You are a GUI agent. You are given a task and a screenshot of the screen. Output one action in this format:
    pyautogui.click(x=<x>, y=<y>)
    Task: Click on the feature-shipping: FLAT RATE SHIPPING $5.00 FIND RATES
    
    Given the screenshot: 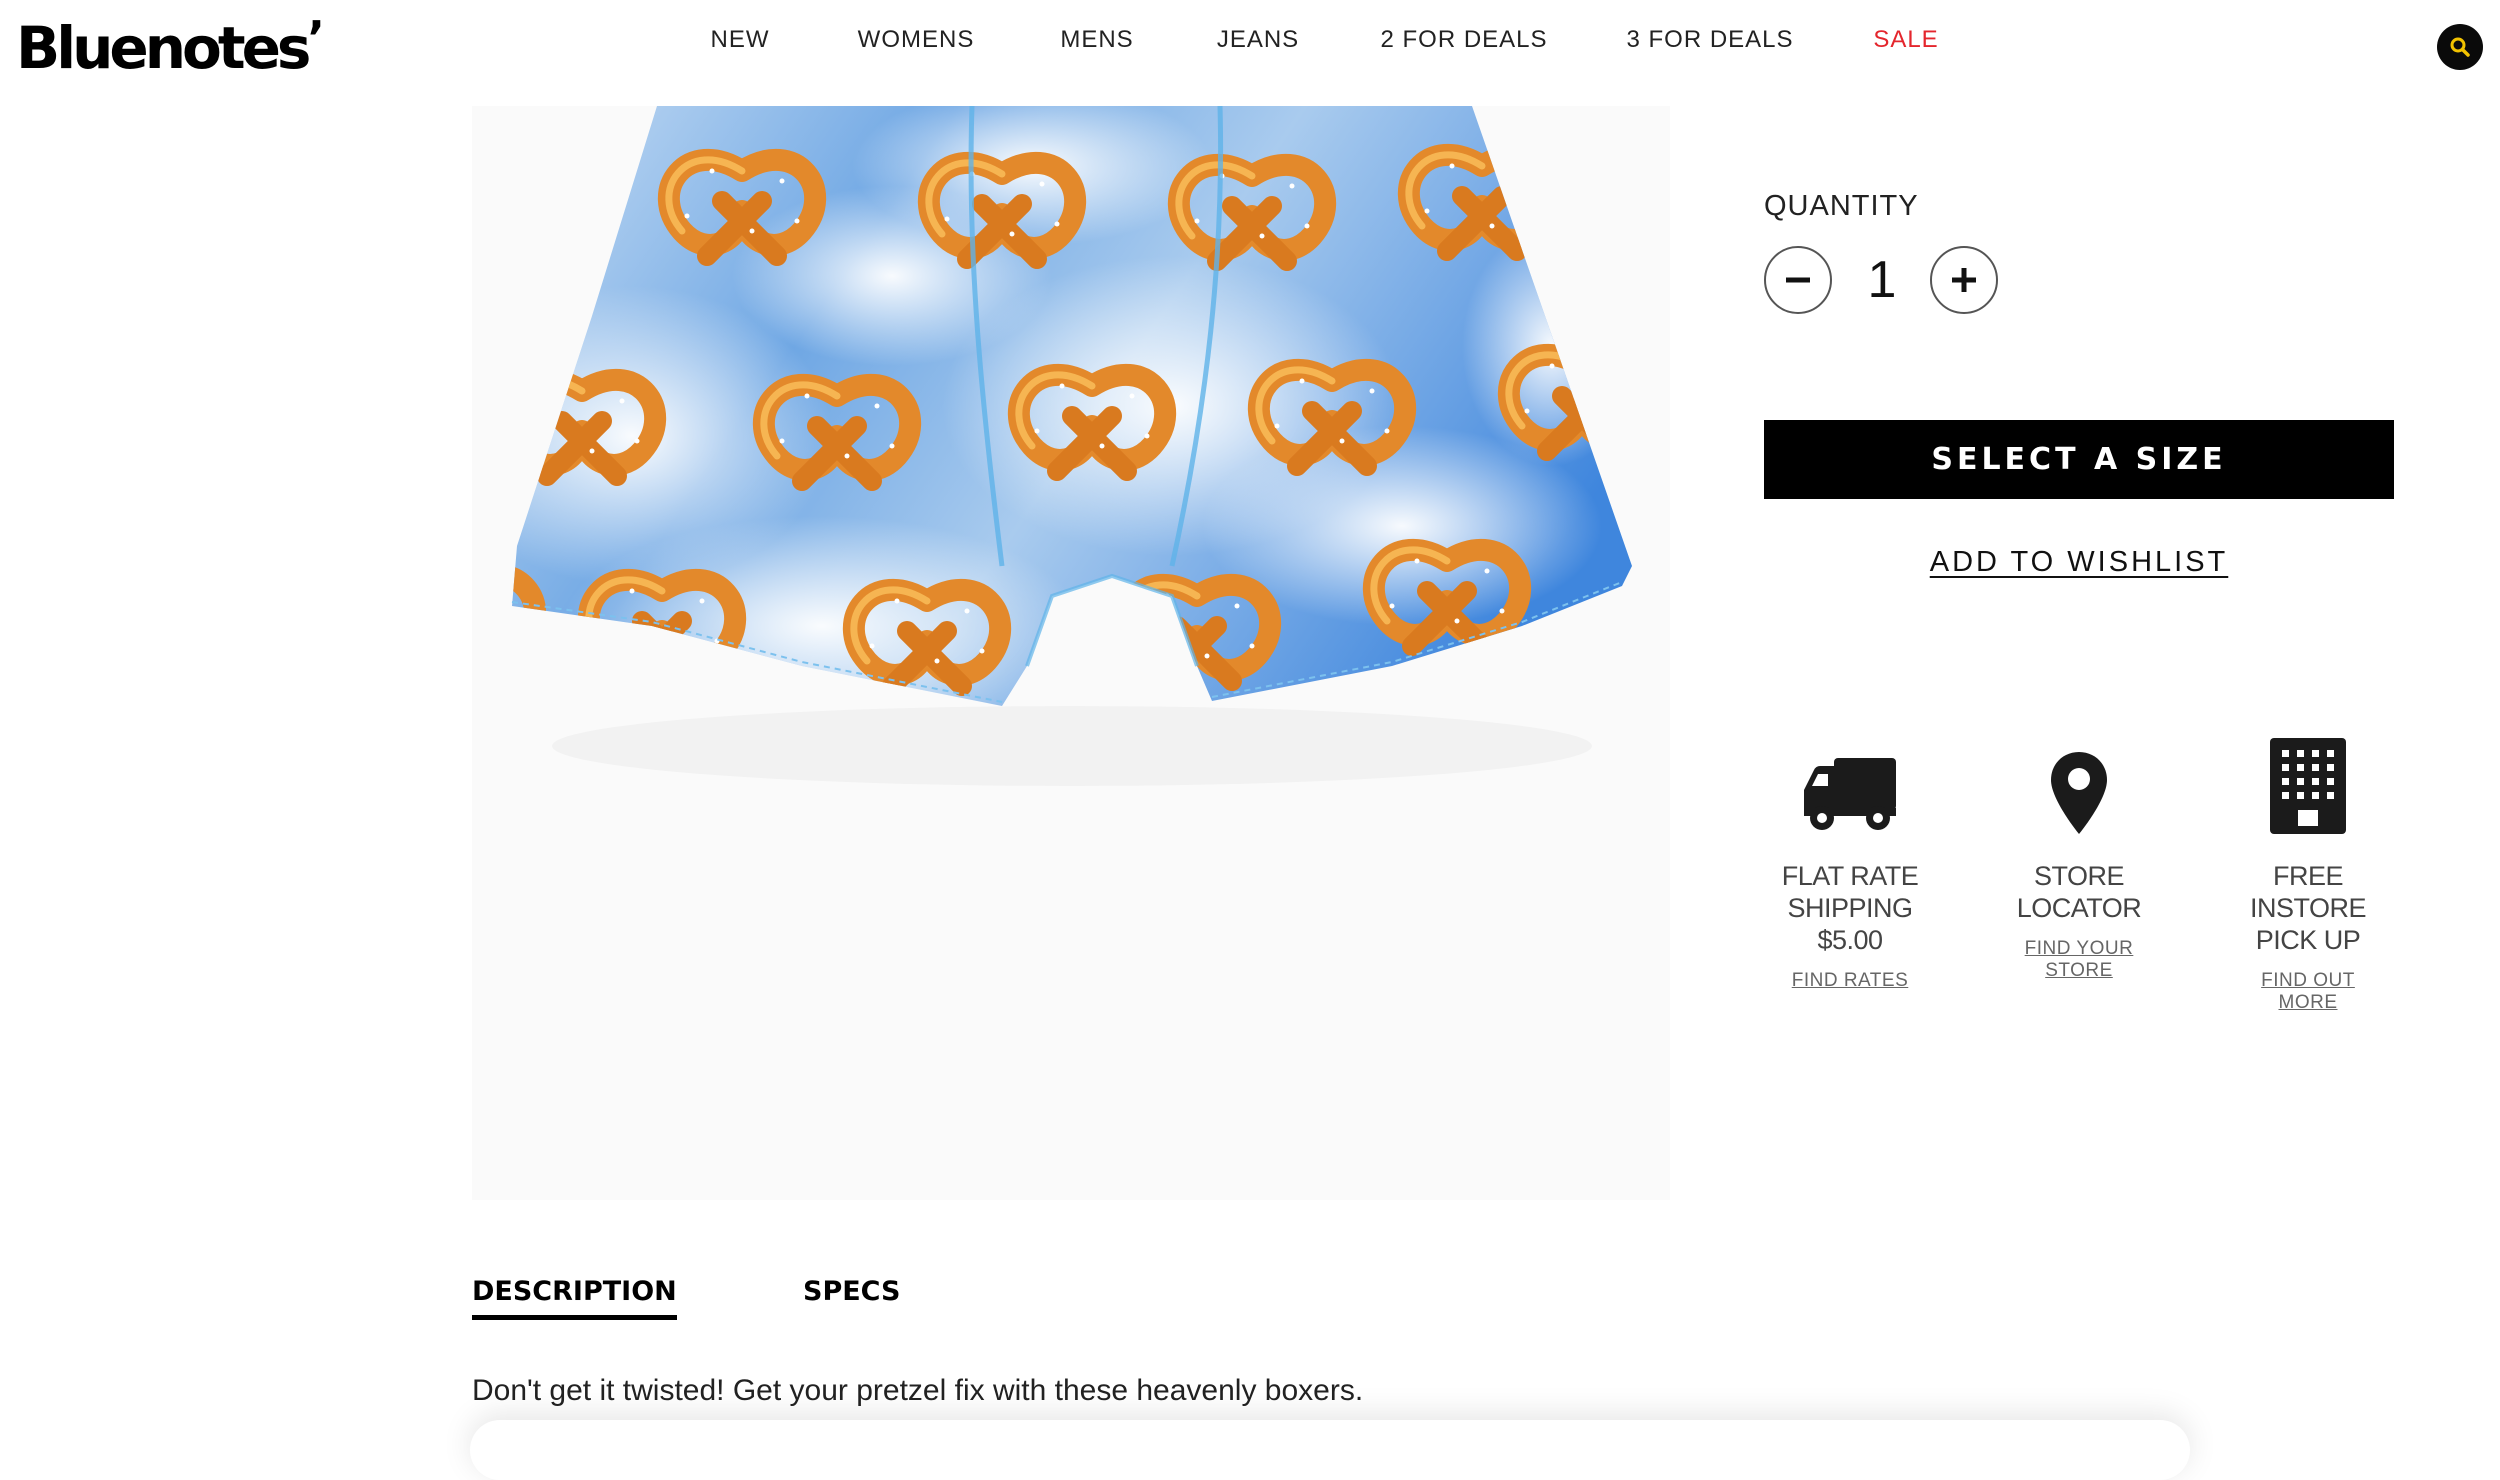 What is the action you would take?
    pyautogui.click(x=1850, y=864)
    